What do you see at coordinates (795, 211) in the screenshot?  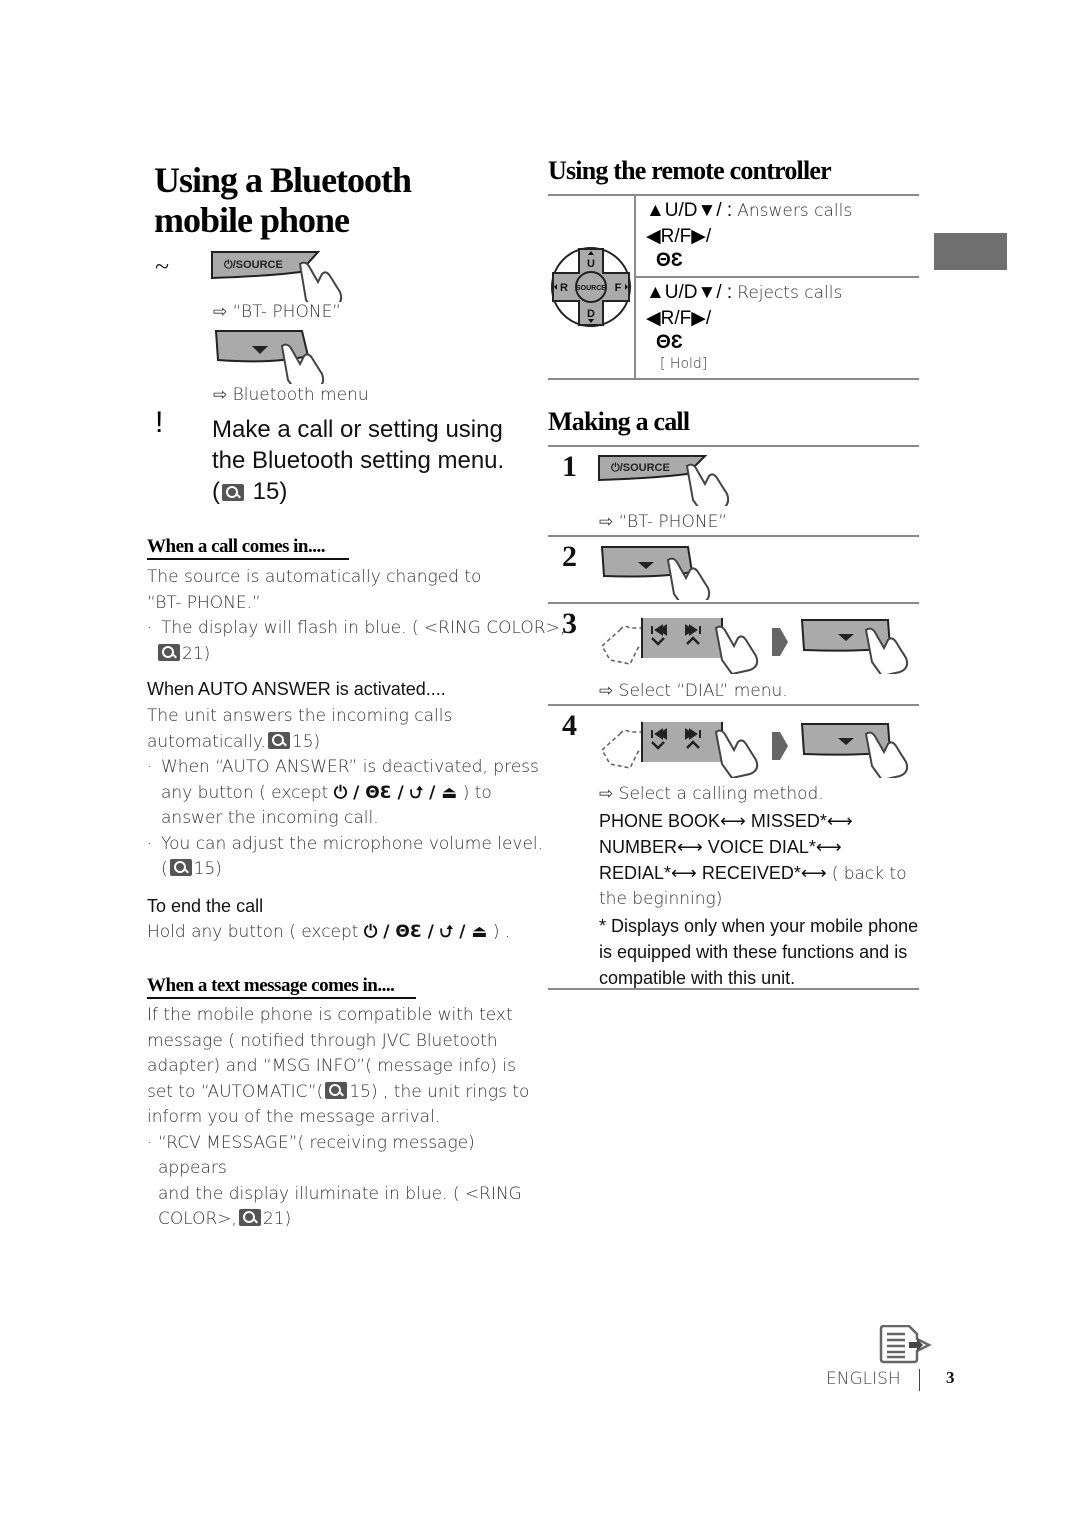 I see `remote-action-label: Answers calls` at bounding box center [795, 211].